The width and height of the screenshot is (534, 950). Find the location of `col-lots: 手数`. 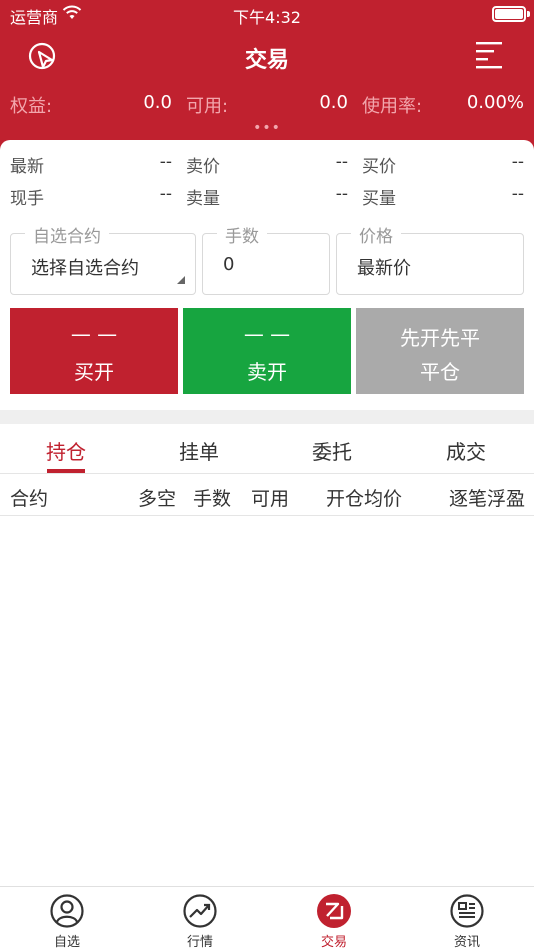

col-lots: 手数 is located at coordinates (212, 499).